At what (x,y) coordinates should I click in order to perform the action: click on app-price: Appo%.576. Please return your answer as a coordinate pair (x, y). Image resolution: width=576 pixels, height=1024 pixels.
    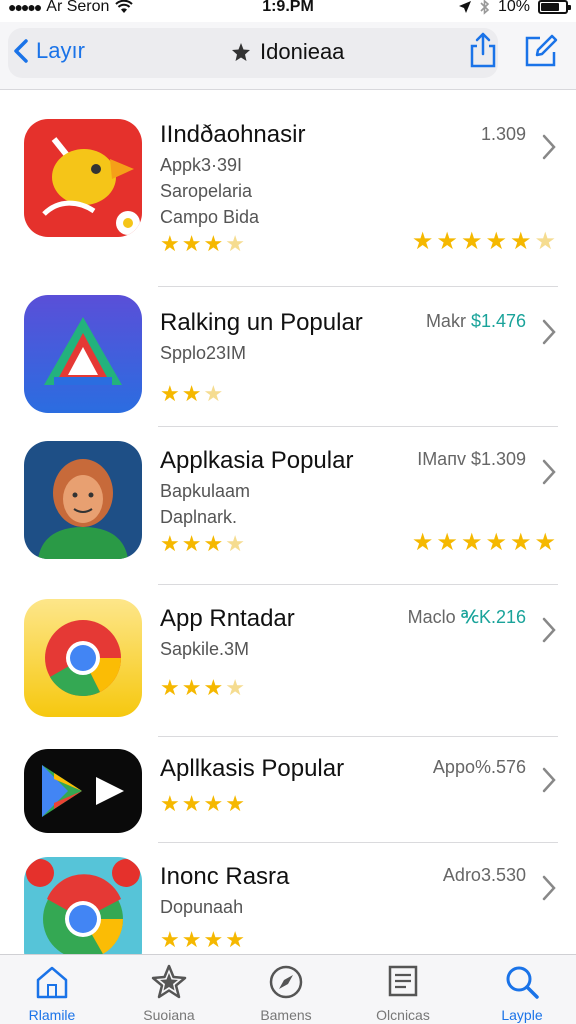
    Looking at the image, I should click on (479, 767).